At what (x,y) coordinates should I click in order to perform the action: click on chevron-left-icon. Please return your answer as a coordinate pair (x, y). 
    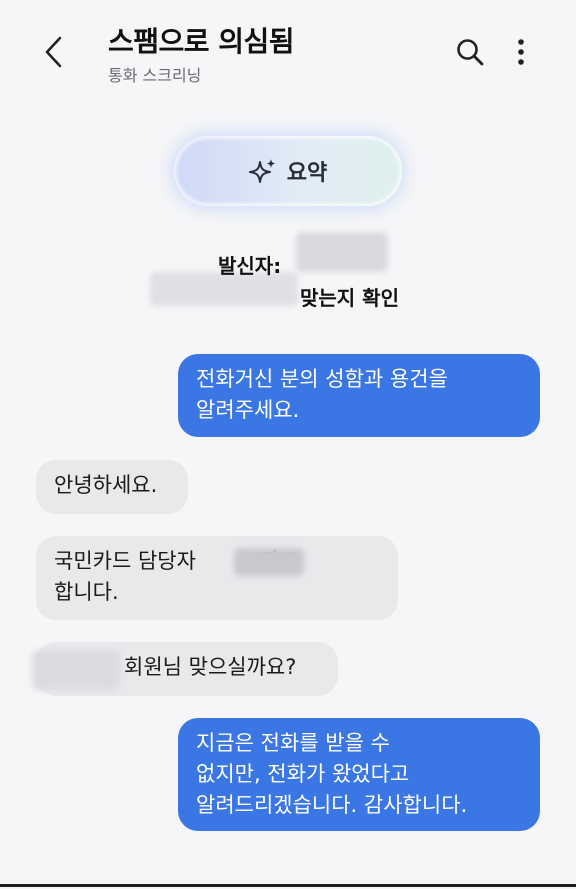
    Looking at the image, I should click on (53, 52).